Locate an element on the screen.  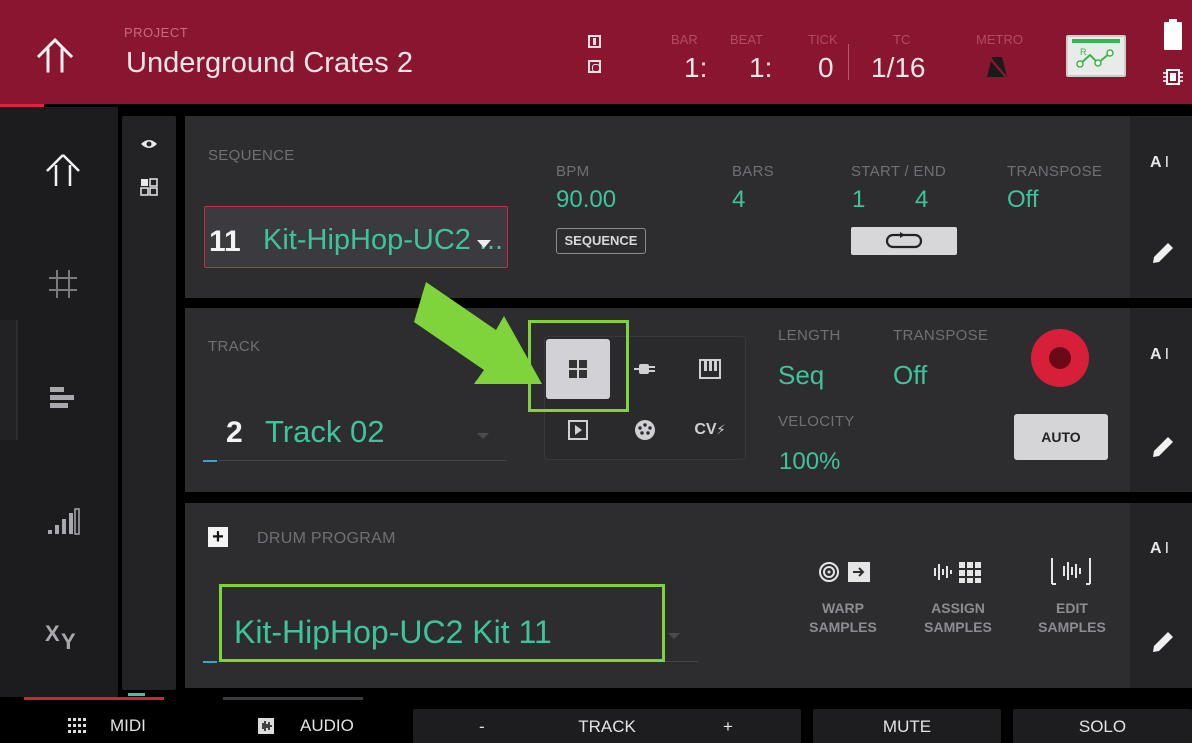
edit-line1: EDIT is located at coordinates (1072, 608).